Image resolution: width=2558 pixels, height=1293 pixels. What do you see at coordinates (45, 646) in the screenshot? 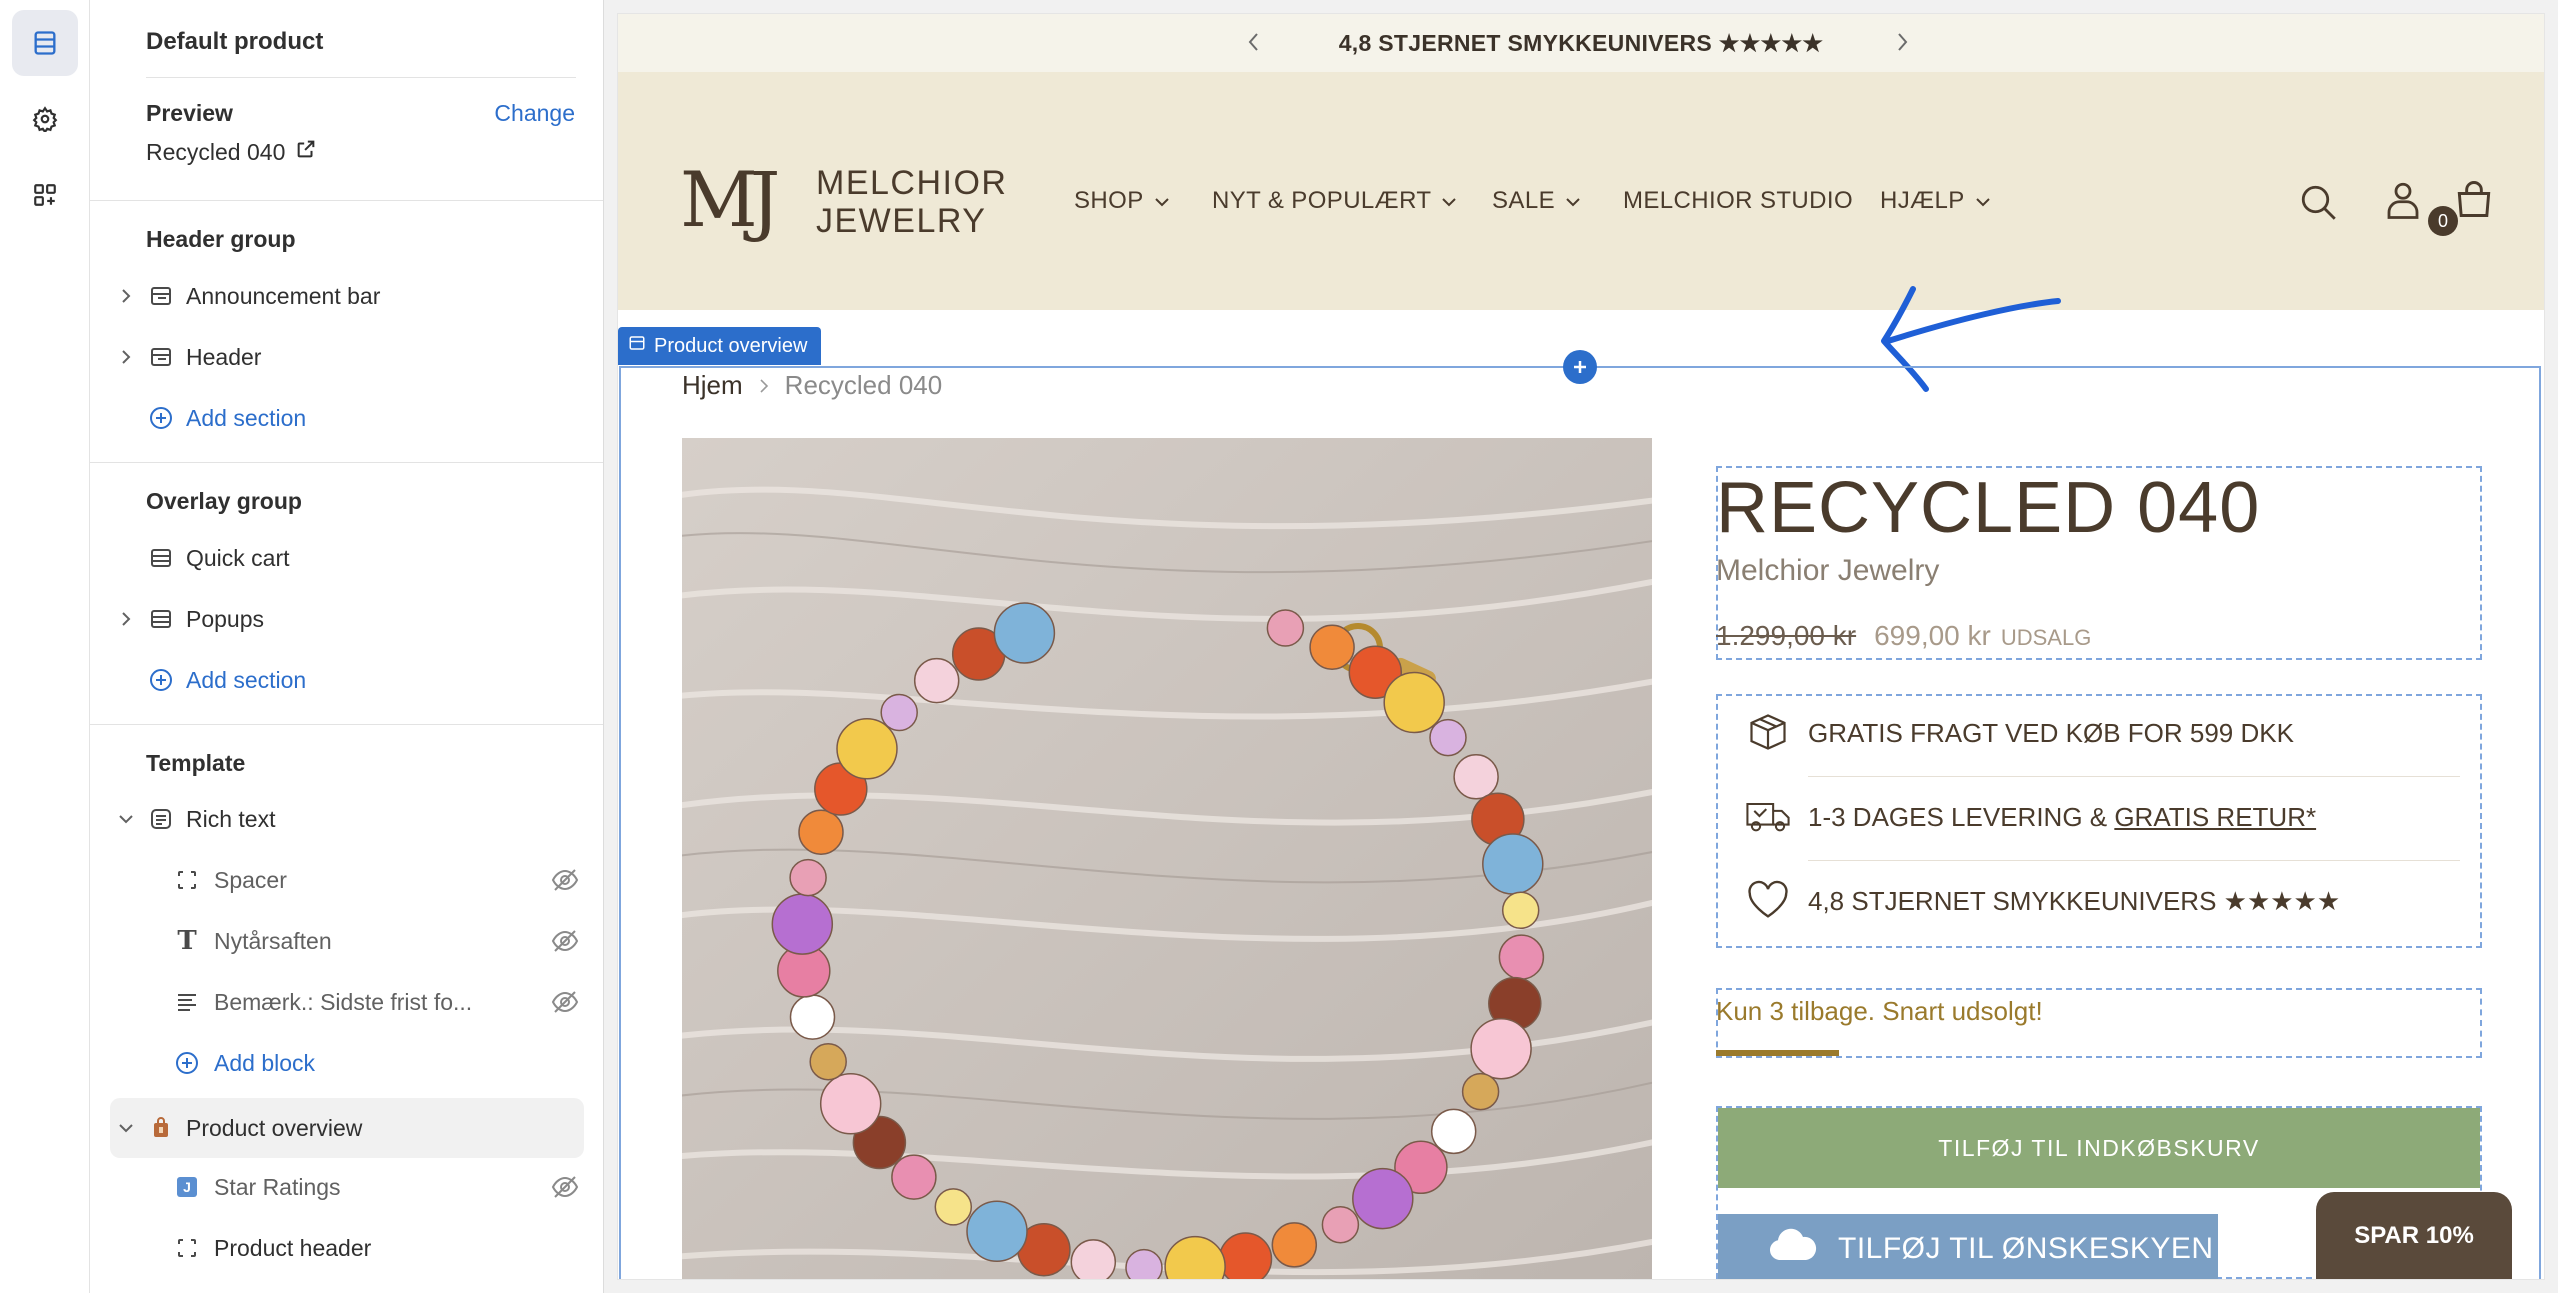
I see `editor-rail` at bounding box center [45, 646].